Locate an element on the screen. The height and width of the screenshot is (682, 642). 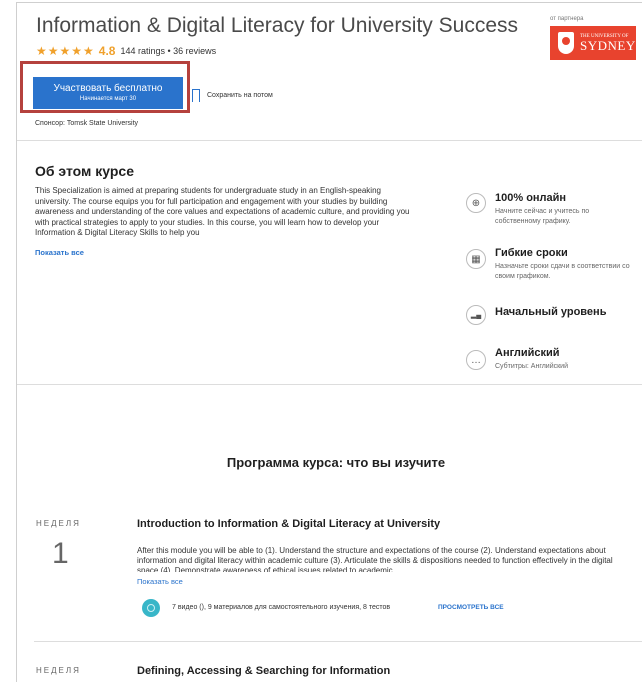
partner-label: от партнера is located at coordinates (567, 19).